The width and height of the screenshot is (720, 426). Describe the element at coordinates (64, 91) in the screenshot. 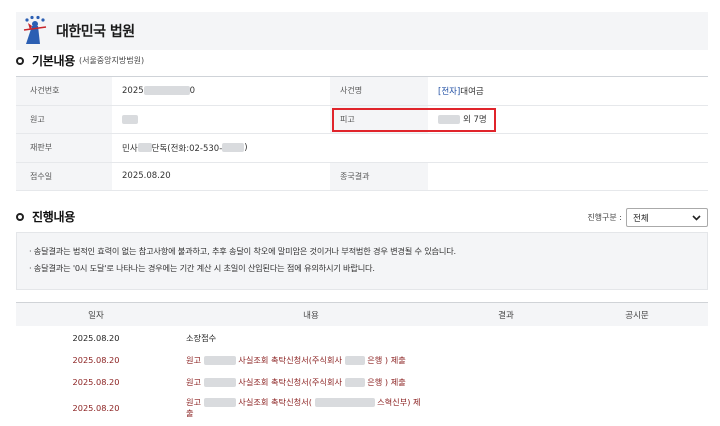

I see `case-number-label: 사건번호` at that location.